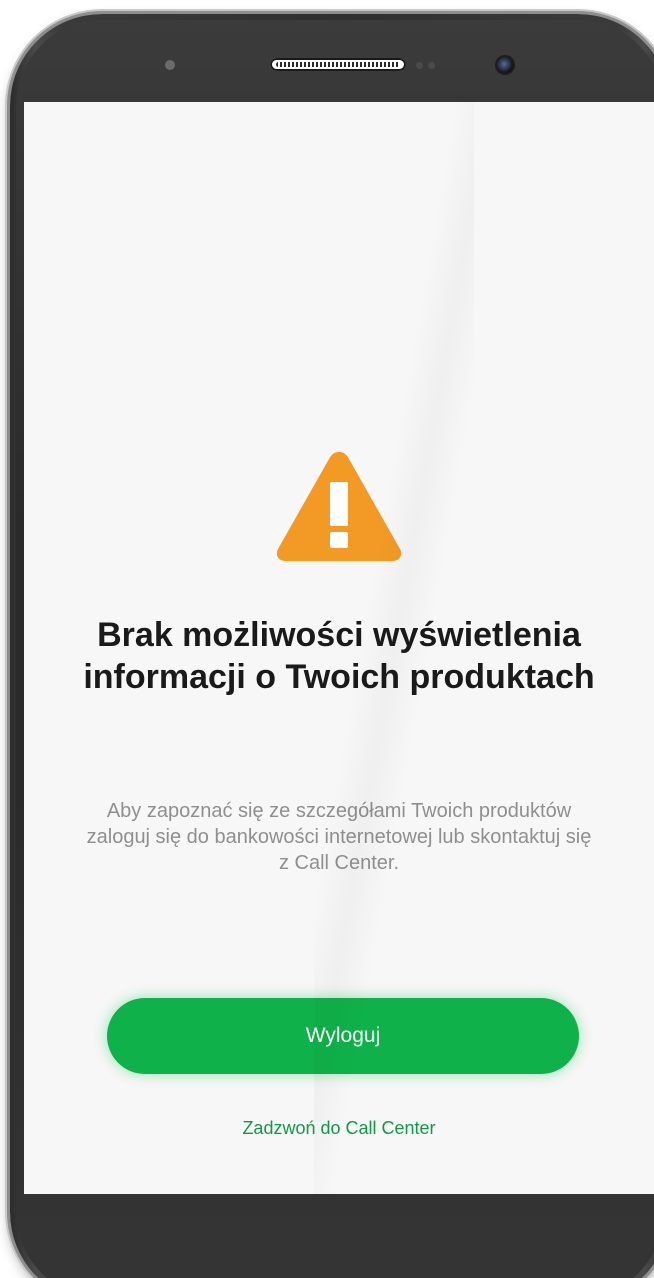 Image resolution: width=654 pixels, height=1278 pixels. Describe the element at coordinates (431, 65) in the screenshot. I see `light-sensor` at that location.